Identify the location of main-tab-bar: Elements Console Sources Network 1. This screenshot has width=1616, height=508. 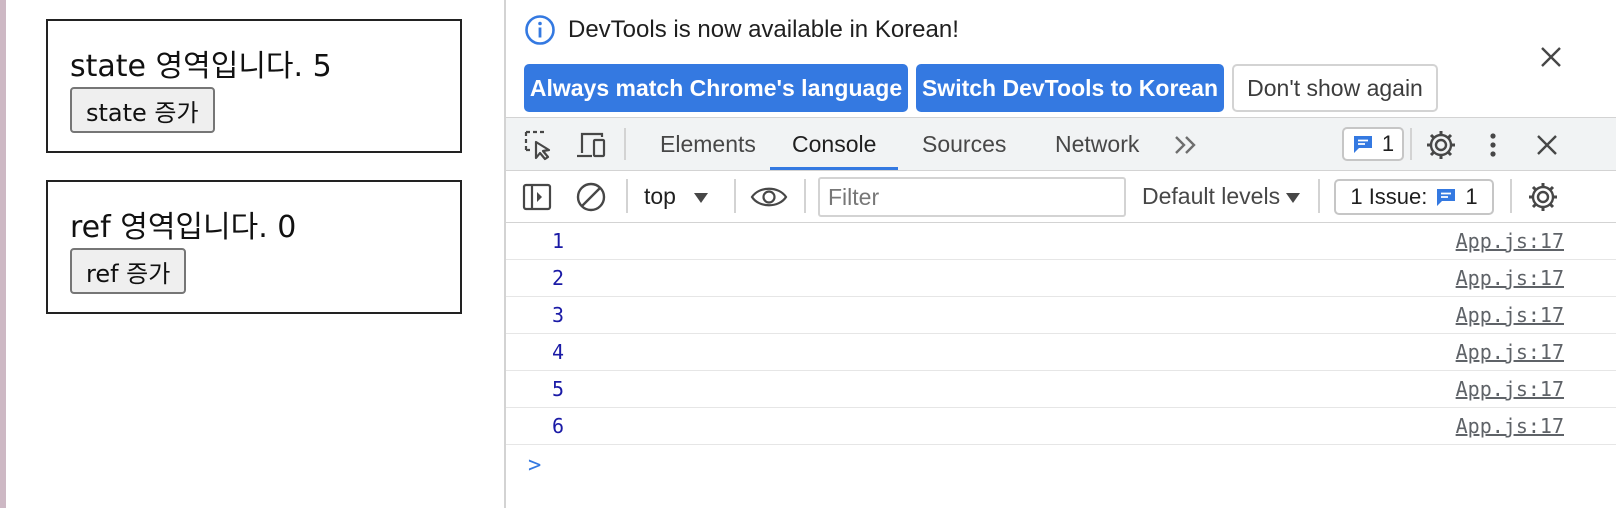
(1061, 144).